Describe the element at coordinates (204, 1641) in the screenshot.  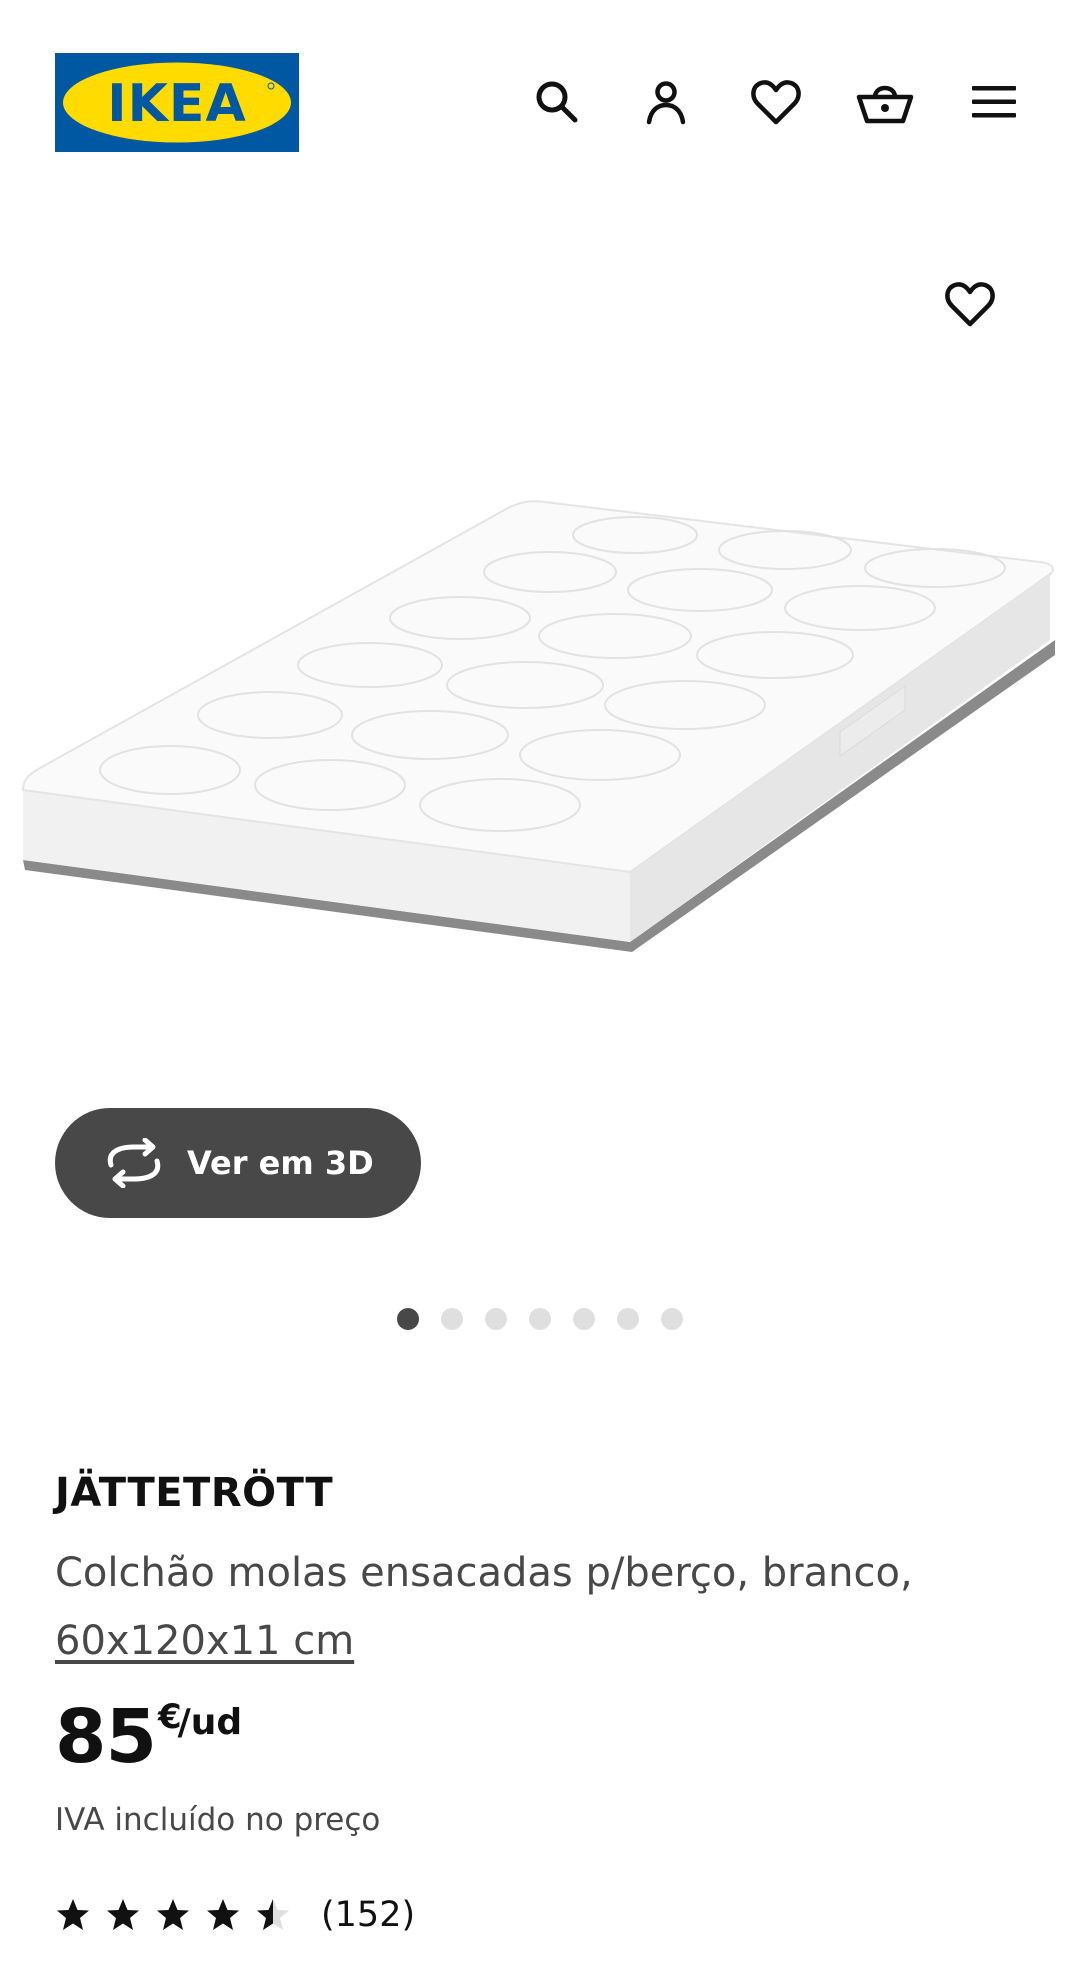
I see `product-size-link: 60x120x11 cm` at that location.